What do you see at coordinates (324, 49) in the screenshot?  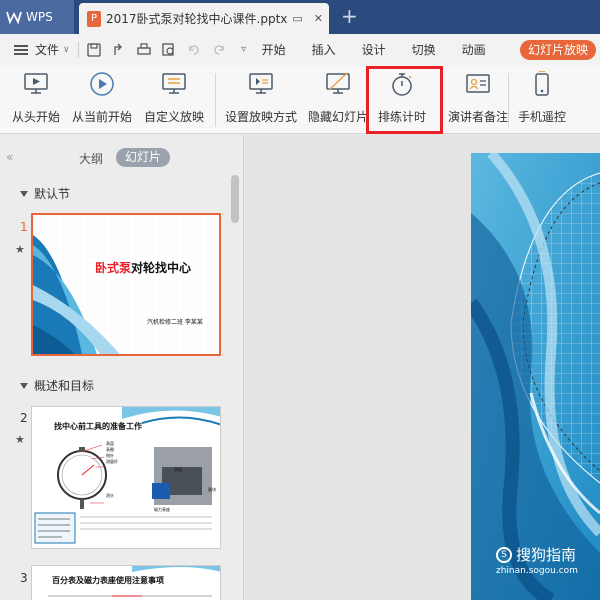 I see `menu-tab-insert: 插入` at bounding box center [324, 49].